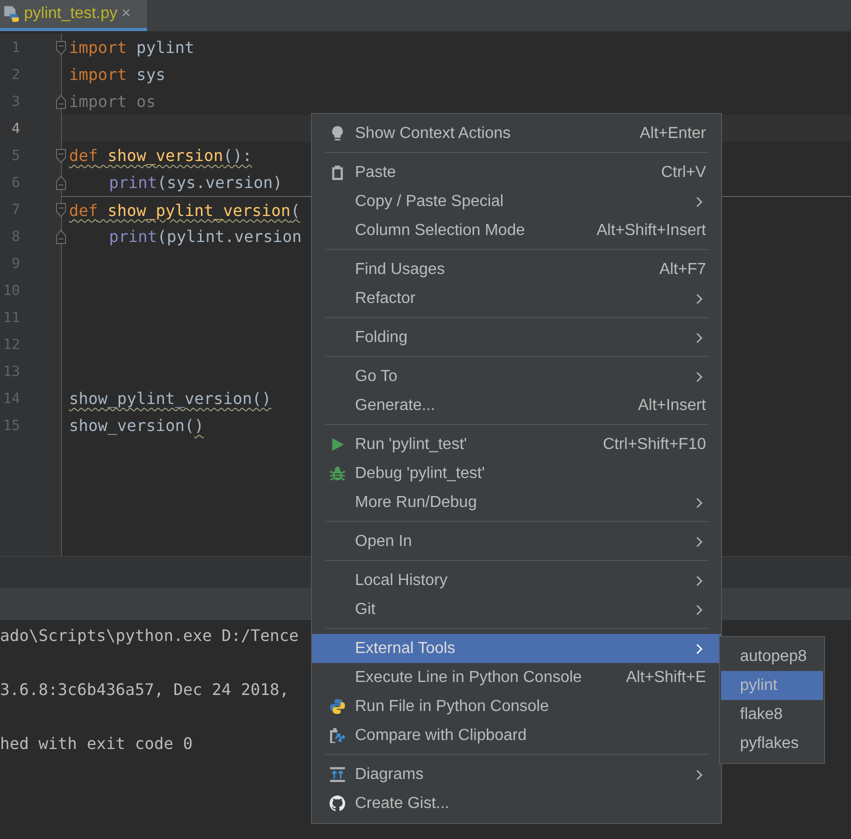  Describe the element at coordinates (11, 14) in the screenshot. I see `python-file-icon` at that location.